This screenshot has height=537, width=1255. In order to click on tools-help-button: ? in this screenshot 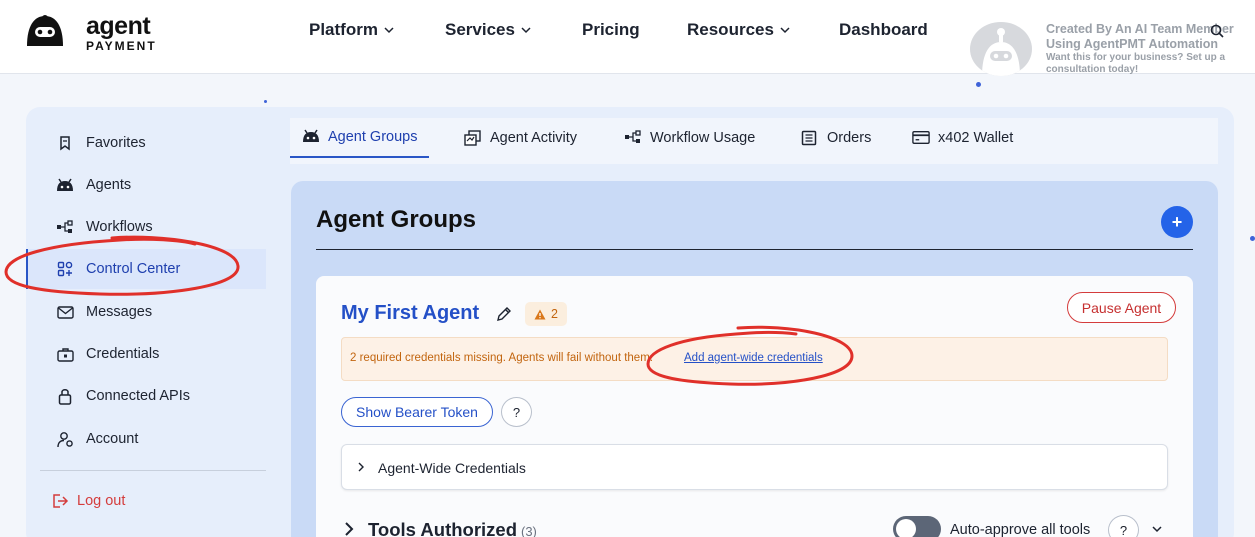, I will do `click(1123, 526)`.